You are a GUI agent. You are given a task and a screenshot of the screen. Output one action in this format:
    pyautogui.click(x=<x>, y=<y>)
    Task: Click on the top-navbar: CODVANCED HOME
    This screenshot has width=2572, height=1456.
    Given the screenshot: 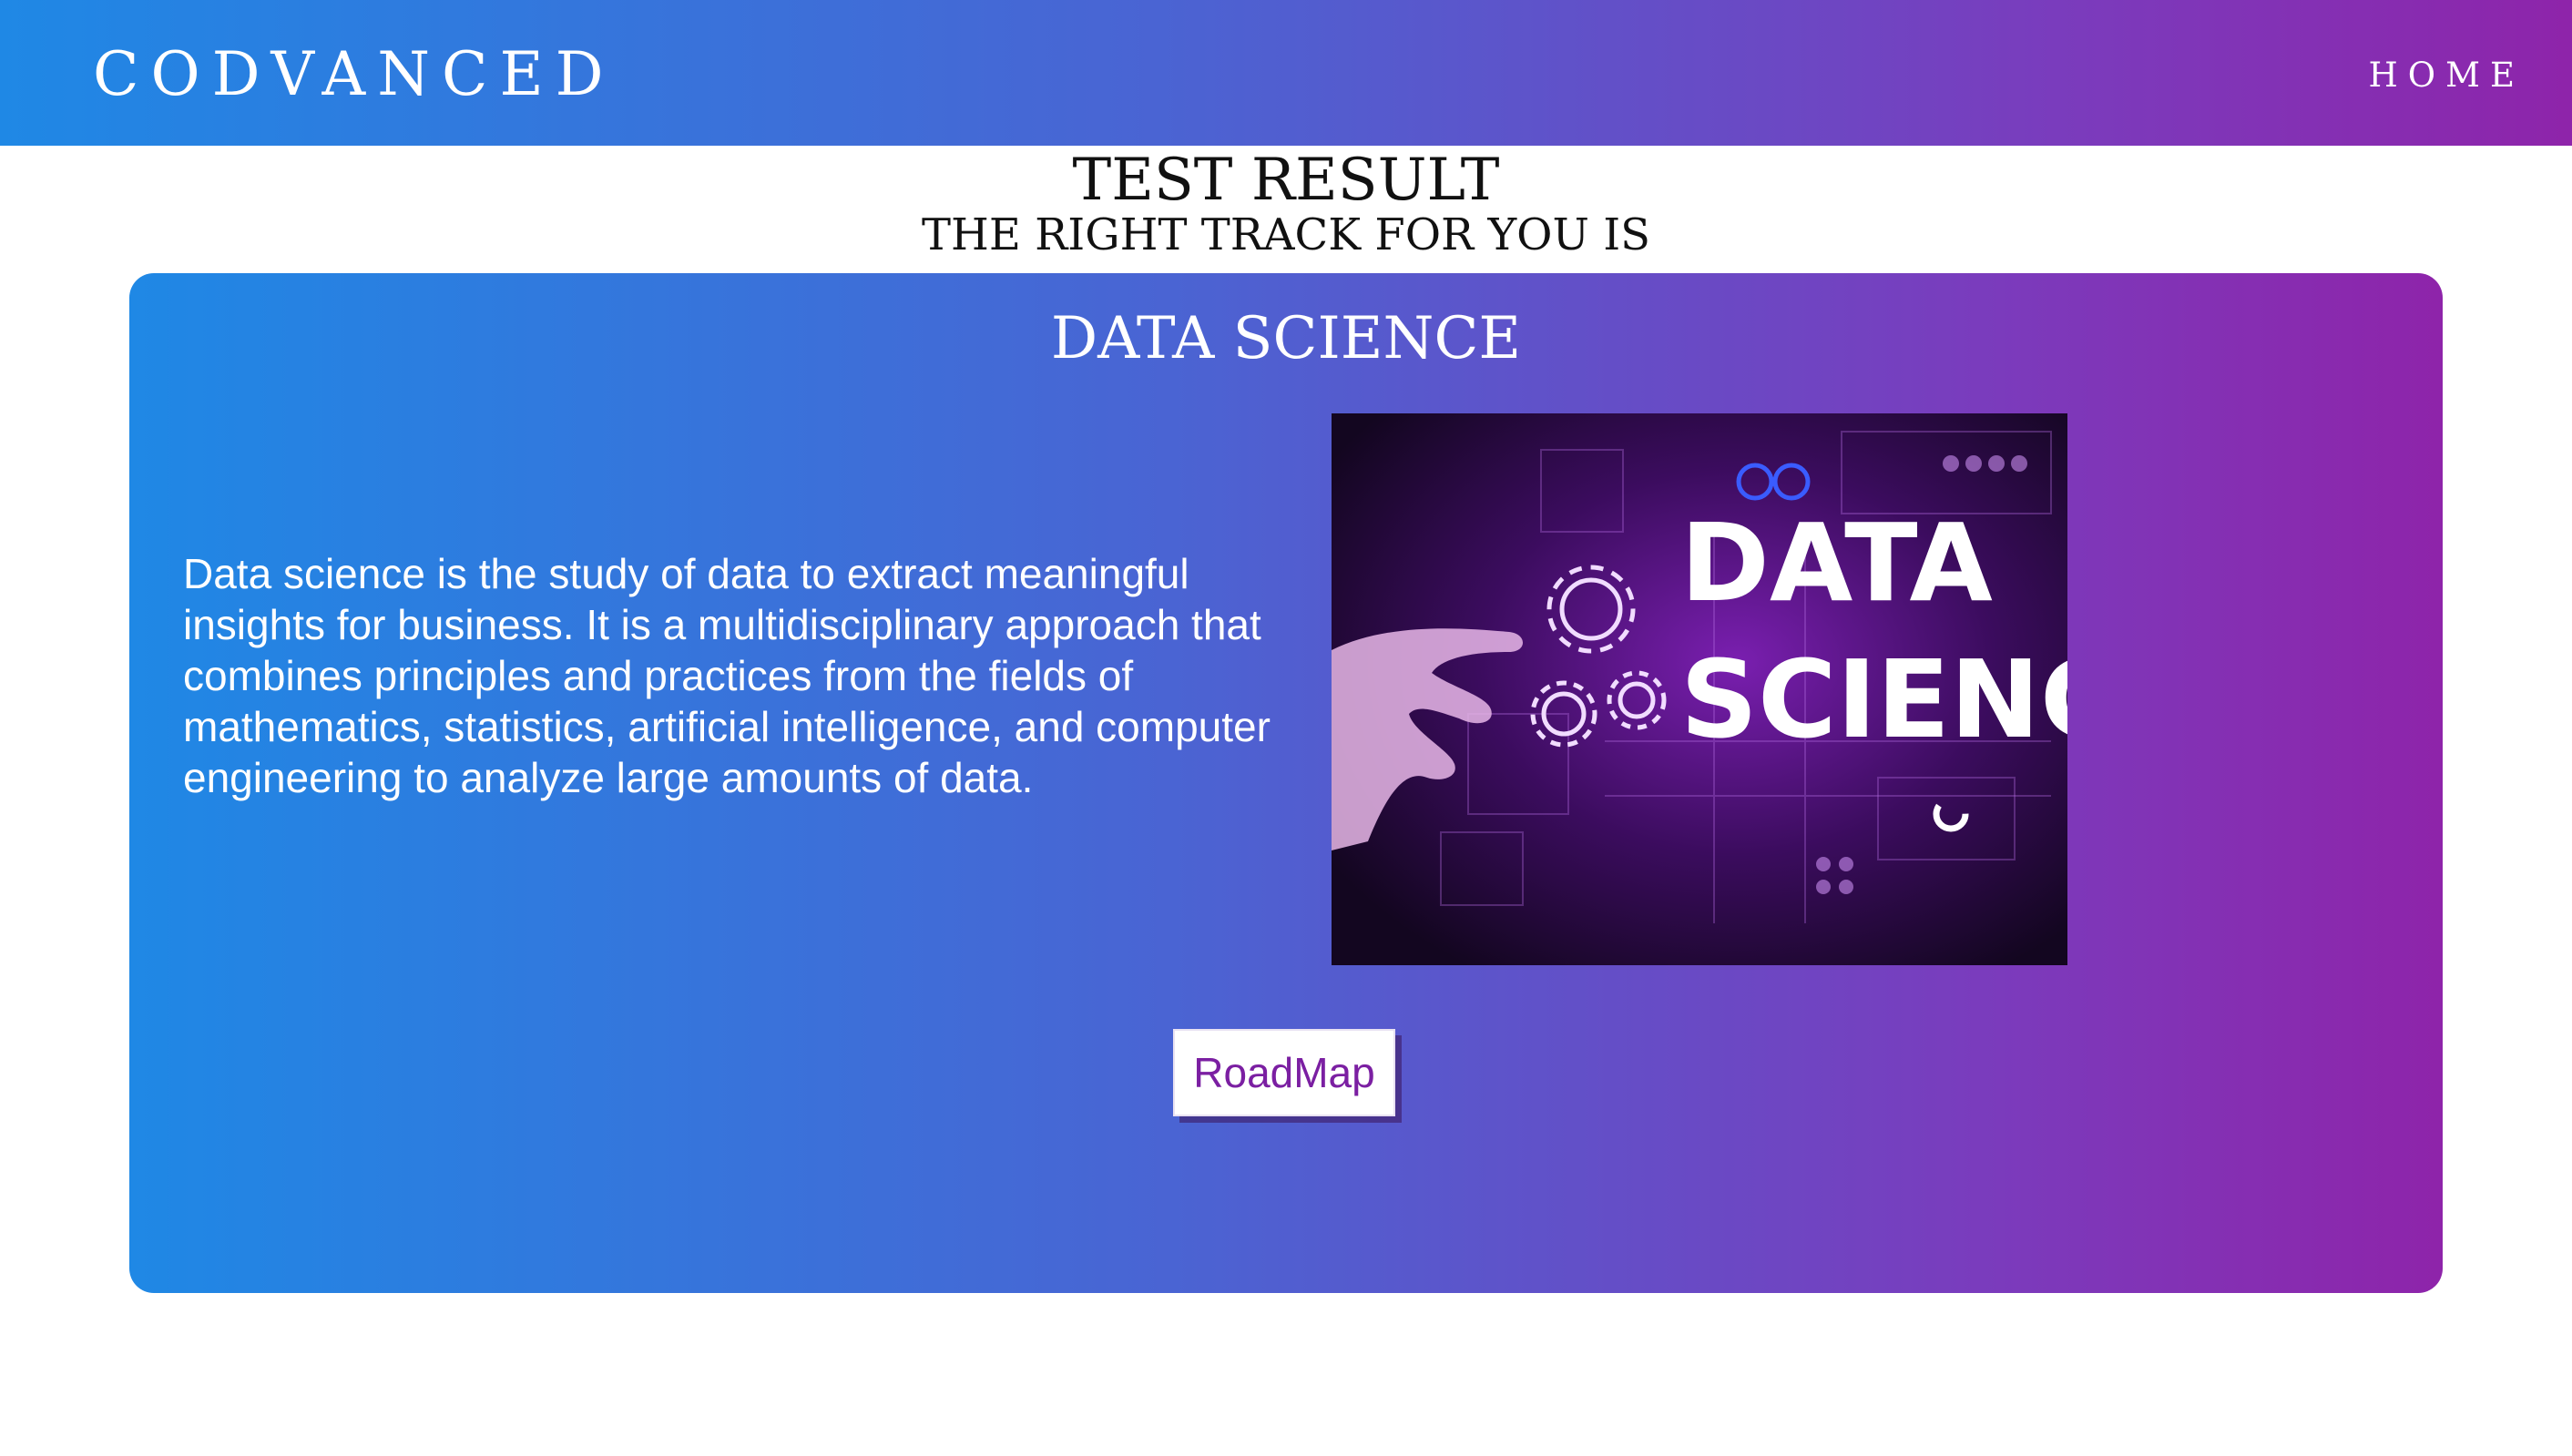 What is the action you would take?
    pyautogui.click(x=1286, y=73)
    